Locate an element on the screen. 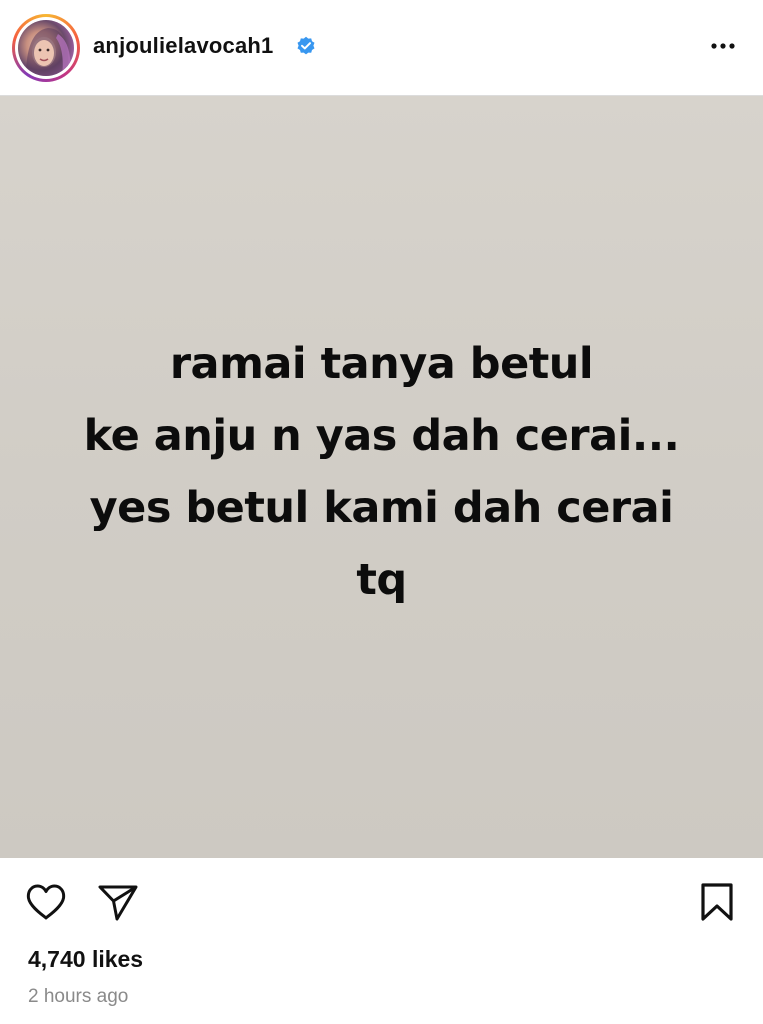  post-text-line: ramai tanya betul is located at coordinates (381, 364).